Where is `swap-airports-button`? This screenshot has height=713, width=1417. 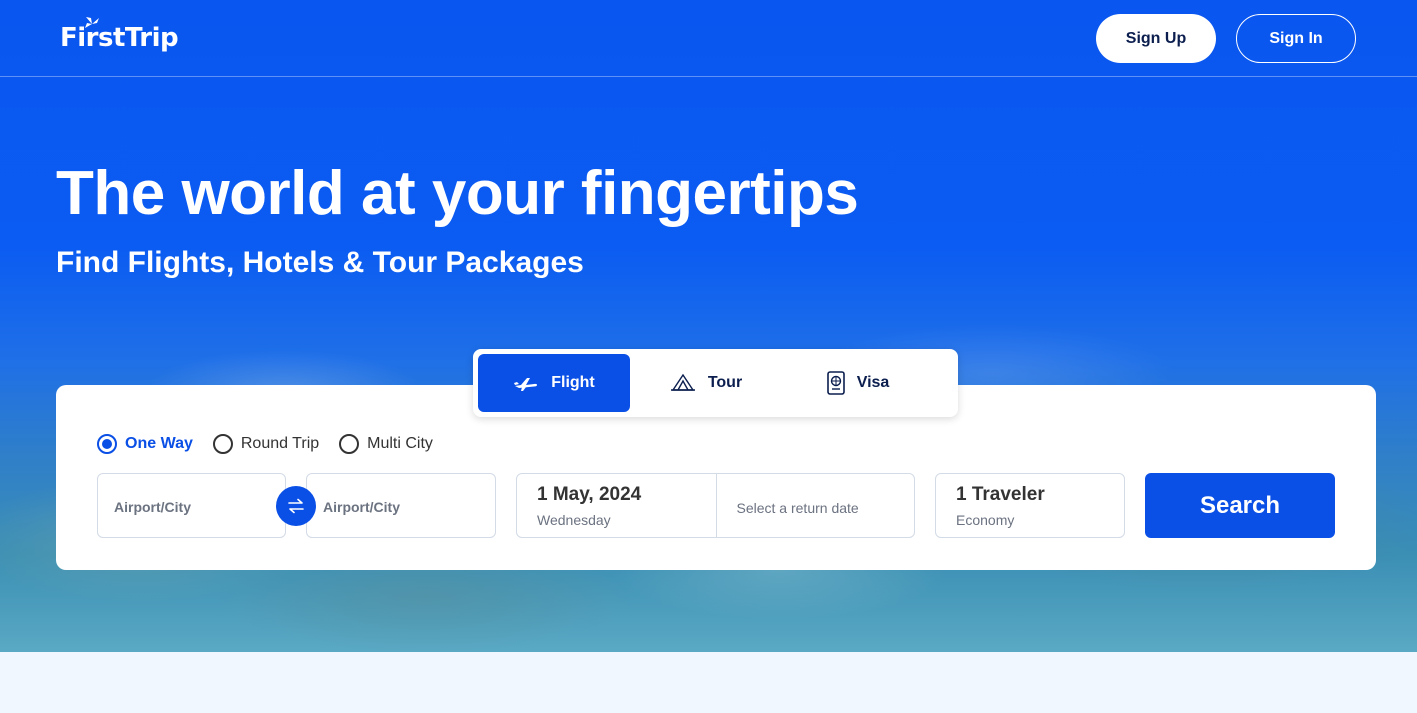
swap-airports-button is located at coordinates (296, 506).